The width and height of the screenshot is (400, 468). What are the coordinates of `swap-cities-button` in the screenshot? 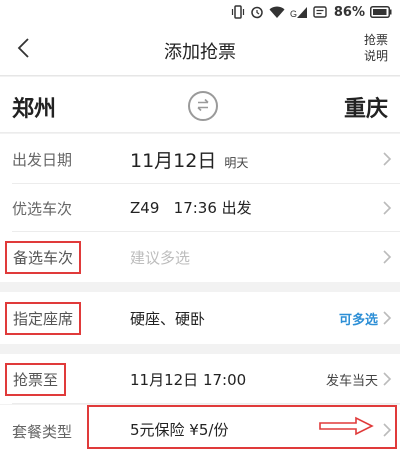 It's located at (203, 106).